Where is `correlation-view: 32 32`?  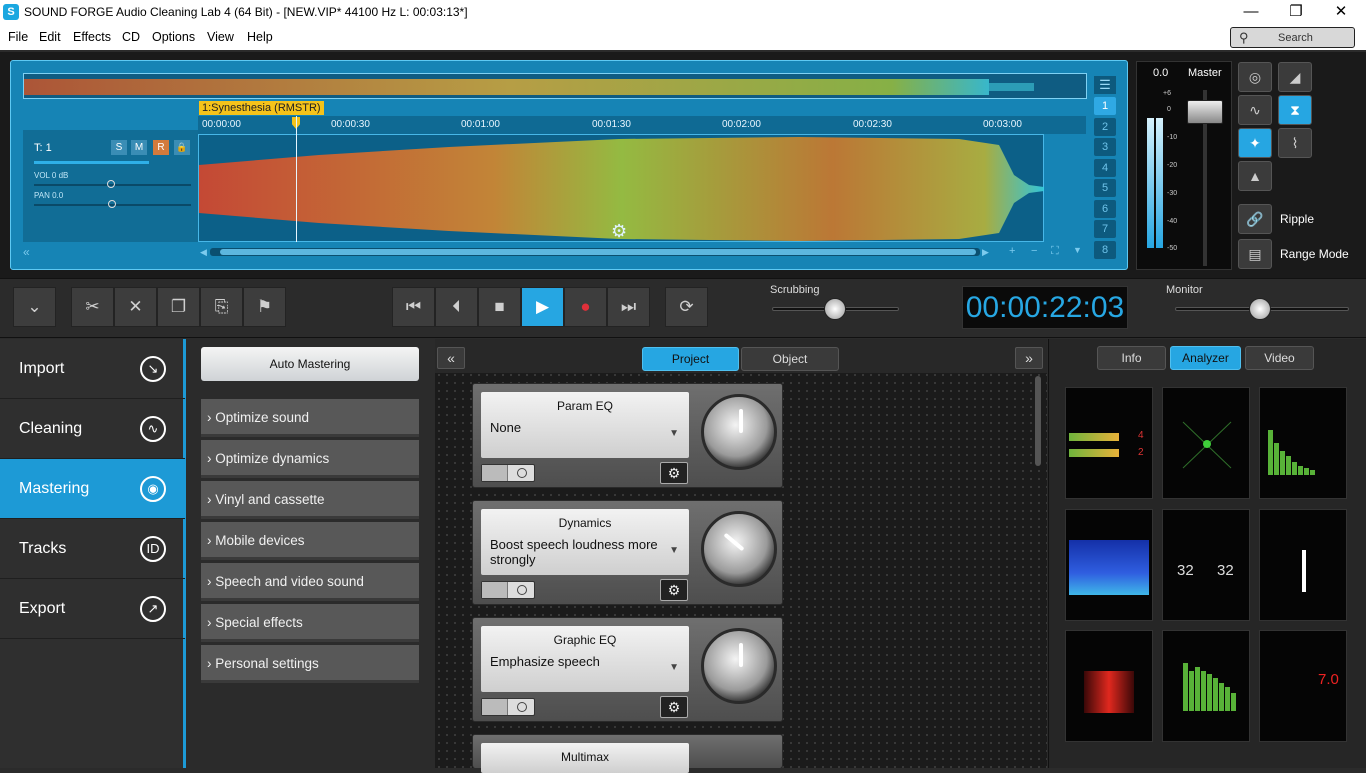 correlation-view: 32 32 is located at coordinates (1206, 565).